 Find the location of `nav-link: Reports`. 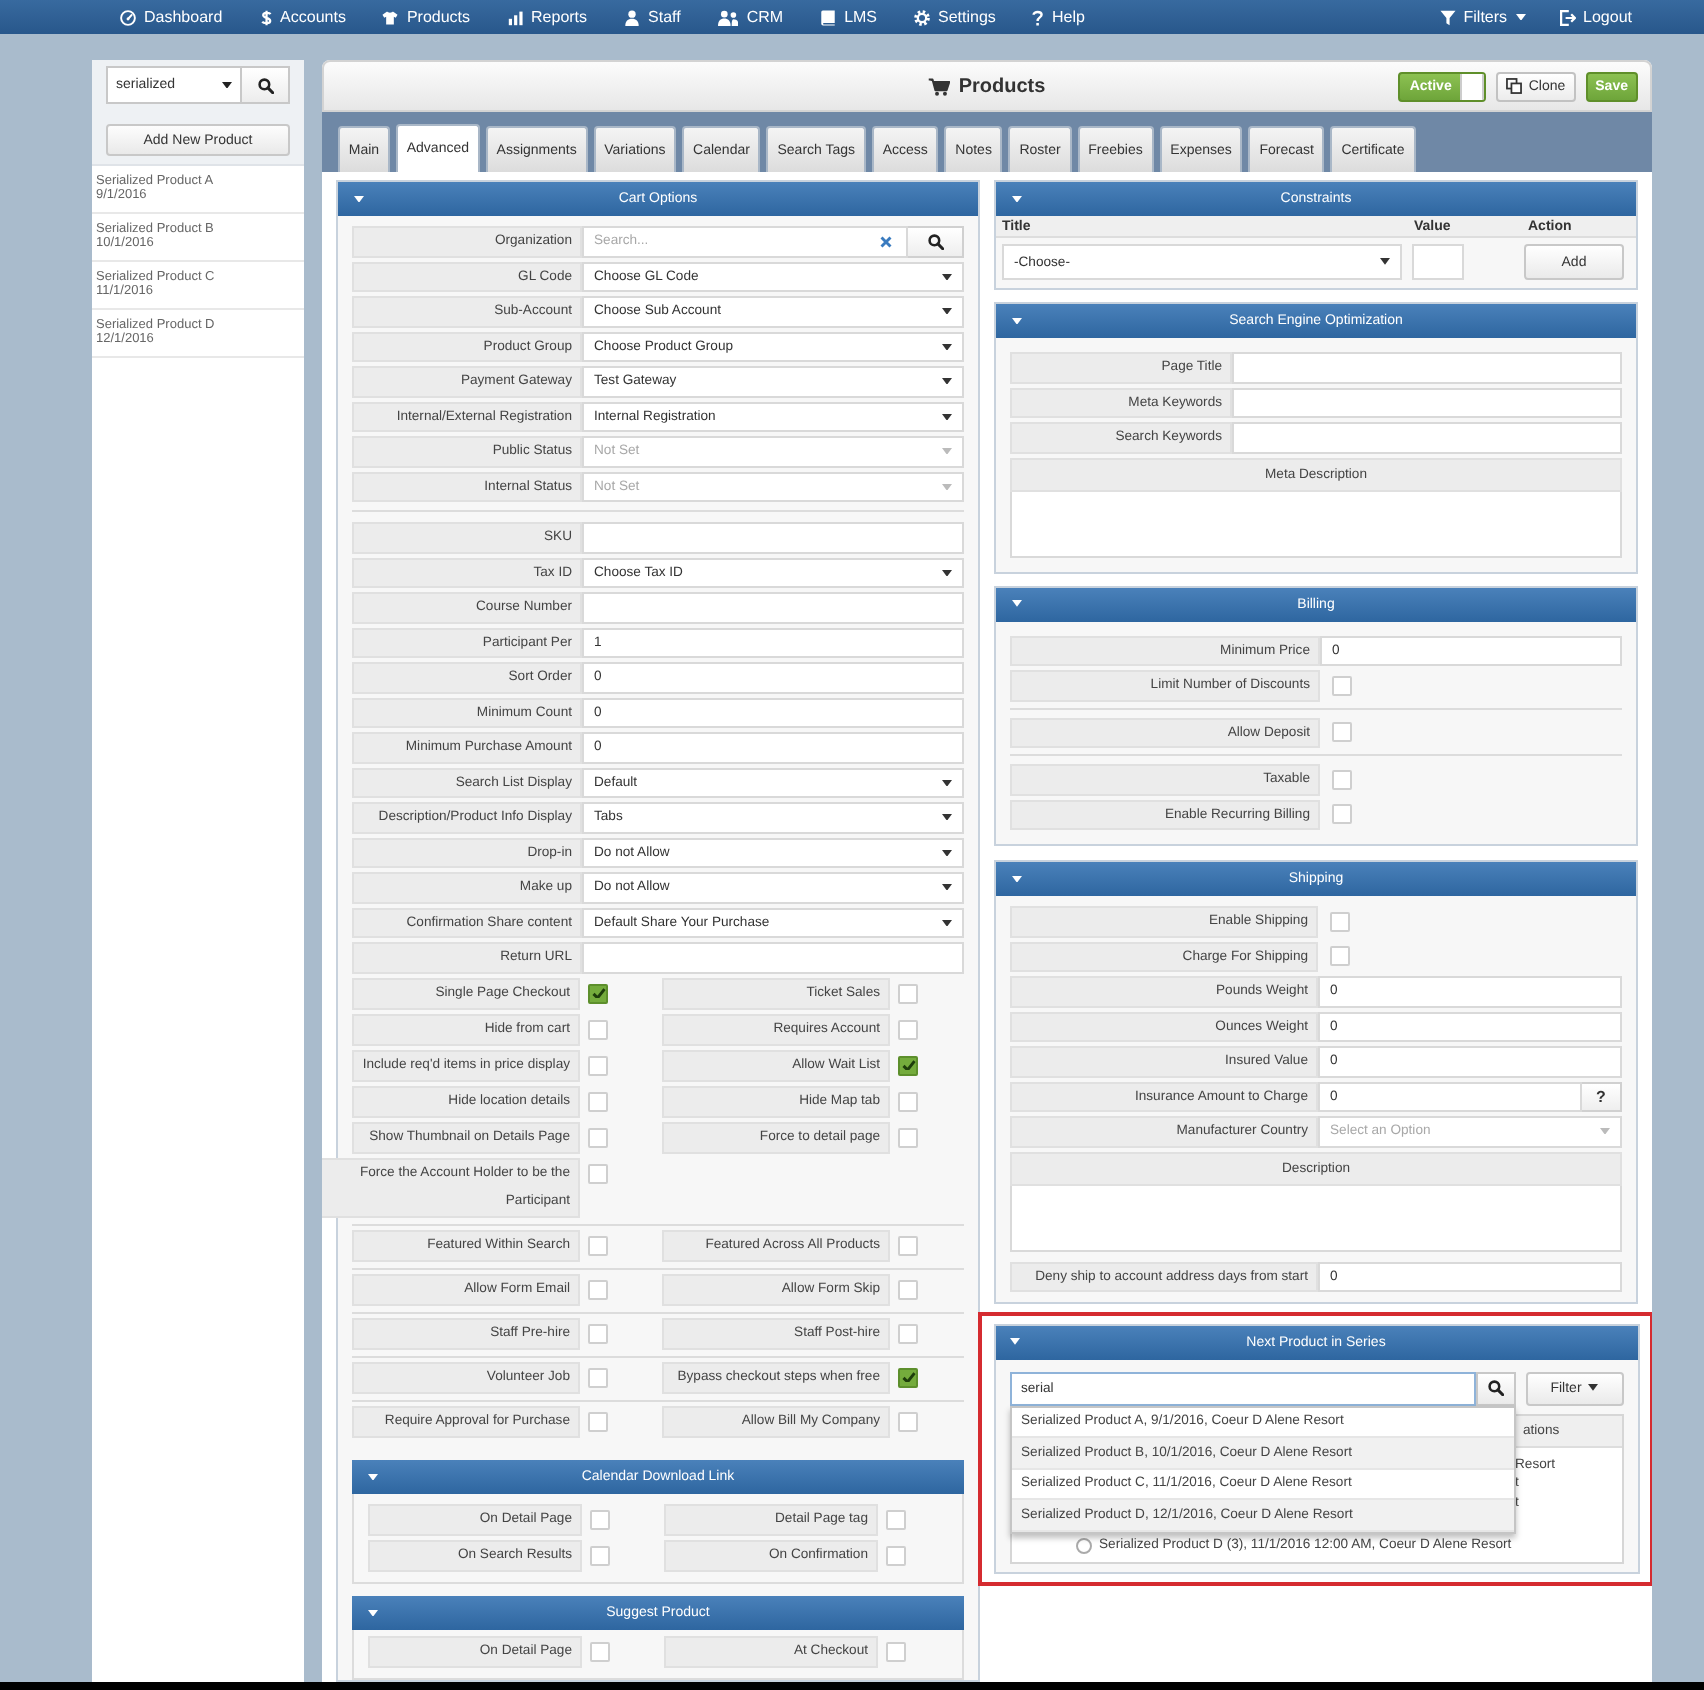

nav-link: Reports is located at coordinates (547, 17).